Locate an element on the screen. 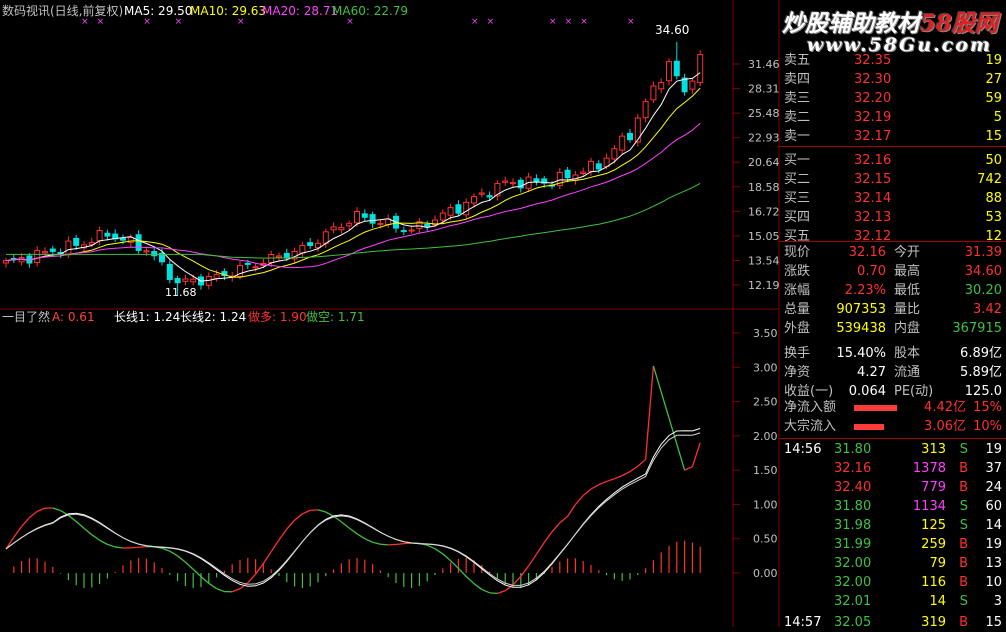 The image size is (1006, 632). bid-row: 买一32.1650 is located at coordinates (892, 160).